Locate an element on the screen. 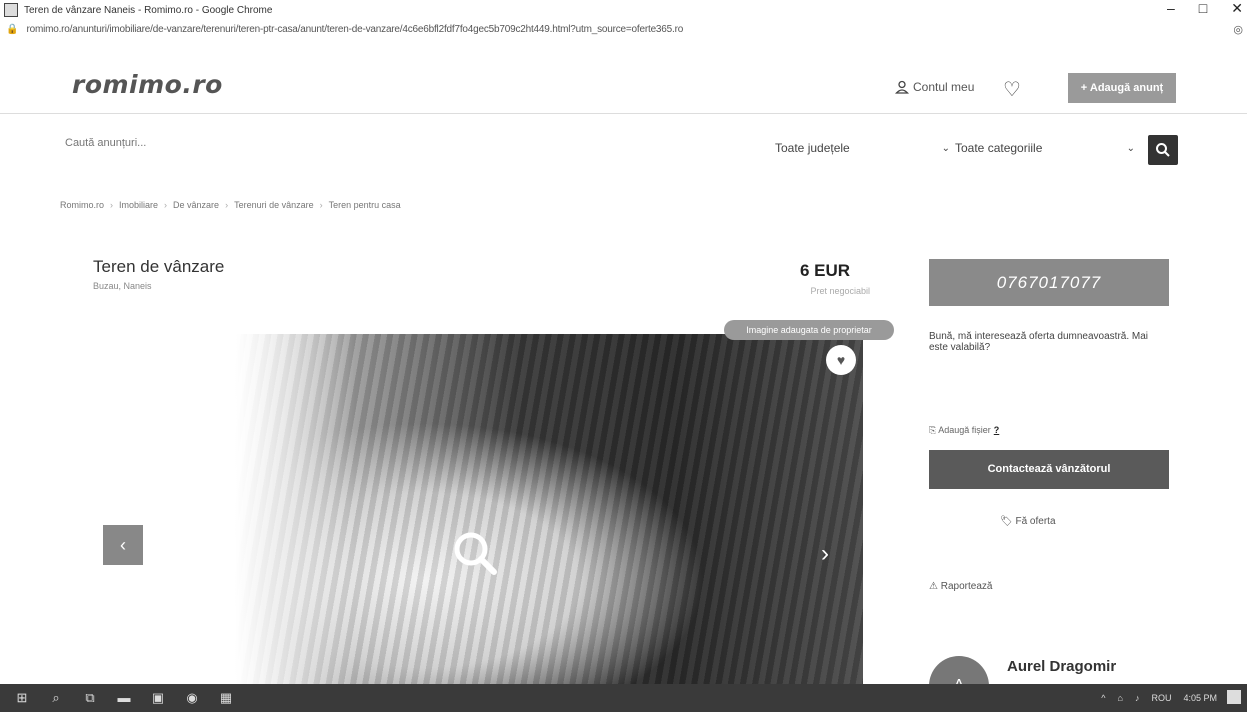  county-select-value: Toate județele is located at coordinates (812, 148).